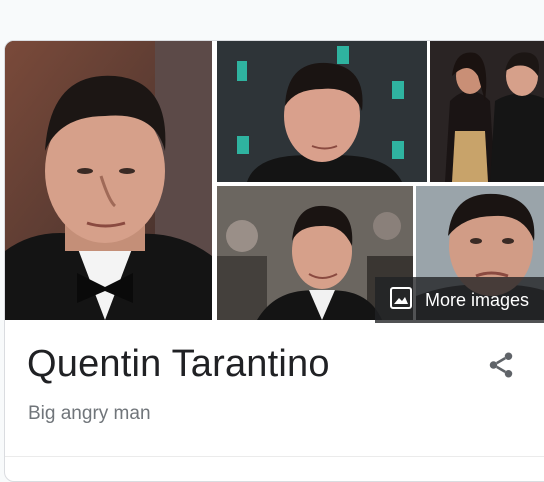  I want to click on more-images-button: More images, so click(459, 300).